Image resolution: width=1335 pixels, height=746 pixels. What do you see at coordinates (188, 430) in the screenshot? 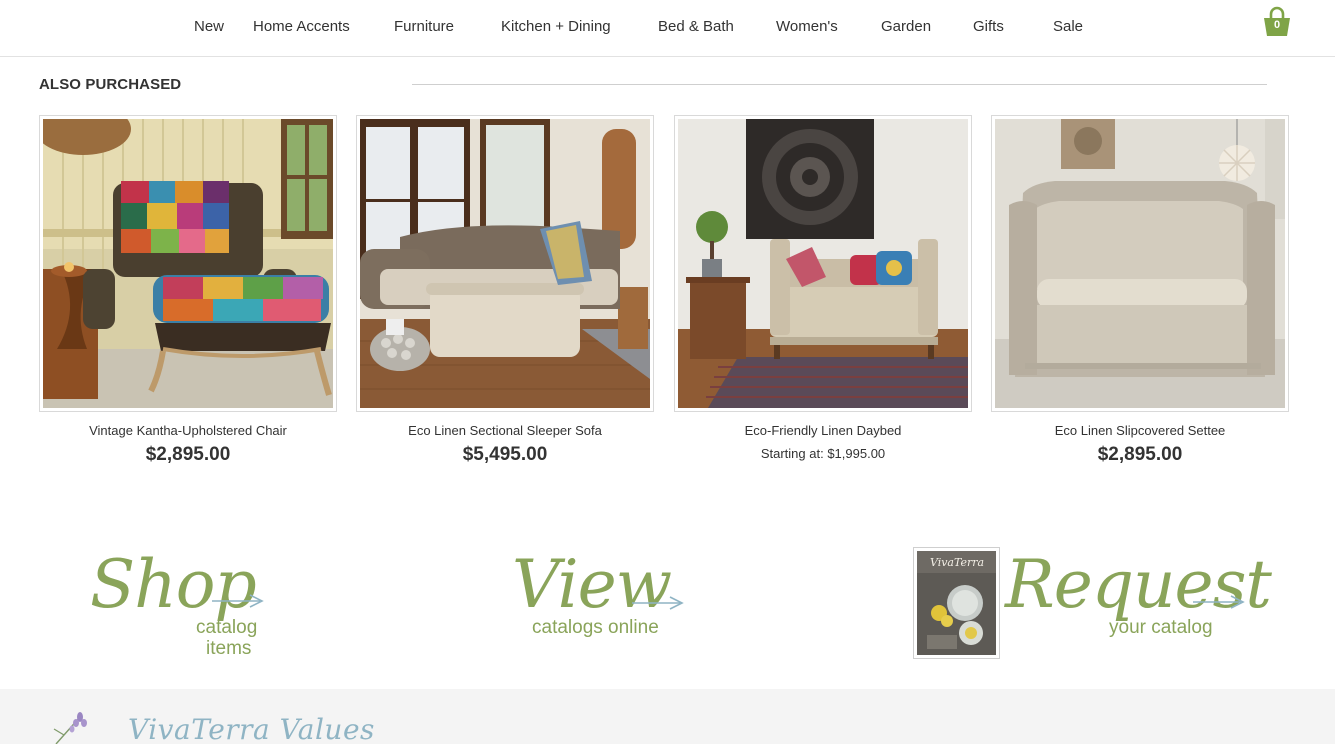
I see `product-name-link: Vintage Kantha-Upholstered Chair` at bounding box center [188, 430].